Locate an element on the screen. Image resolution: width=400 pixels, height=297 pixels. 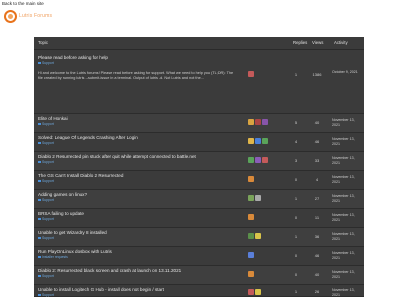
column-replies: Replies is located at coordinates (300, 42).